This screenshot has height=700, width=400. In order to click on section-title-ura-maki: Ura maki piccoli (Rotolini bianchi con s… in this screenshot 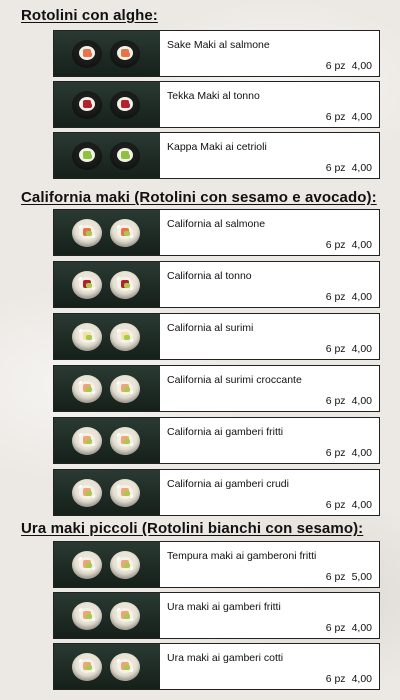, I will do `click(192, 528)`.